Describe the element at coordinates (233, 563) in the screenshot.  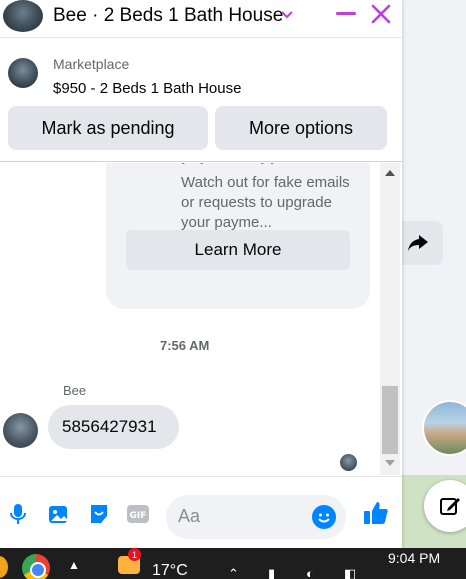
I see `taskbar: ▲ 1 17°C ⌃ ▮ ◐ ◧ 9:04 PM` at that location.